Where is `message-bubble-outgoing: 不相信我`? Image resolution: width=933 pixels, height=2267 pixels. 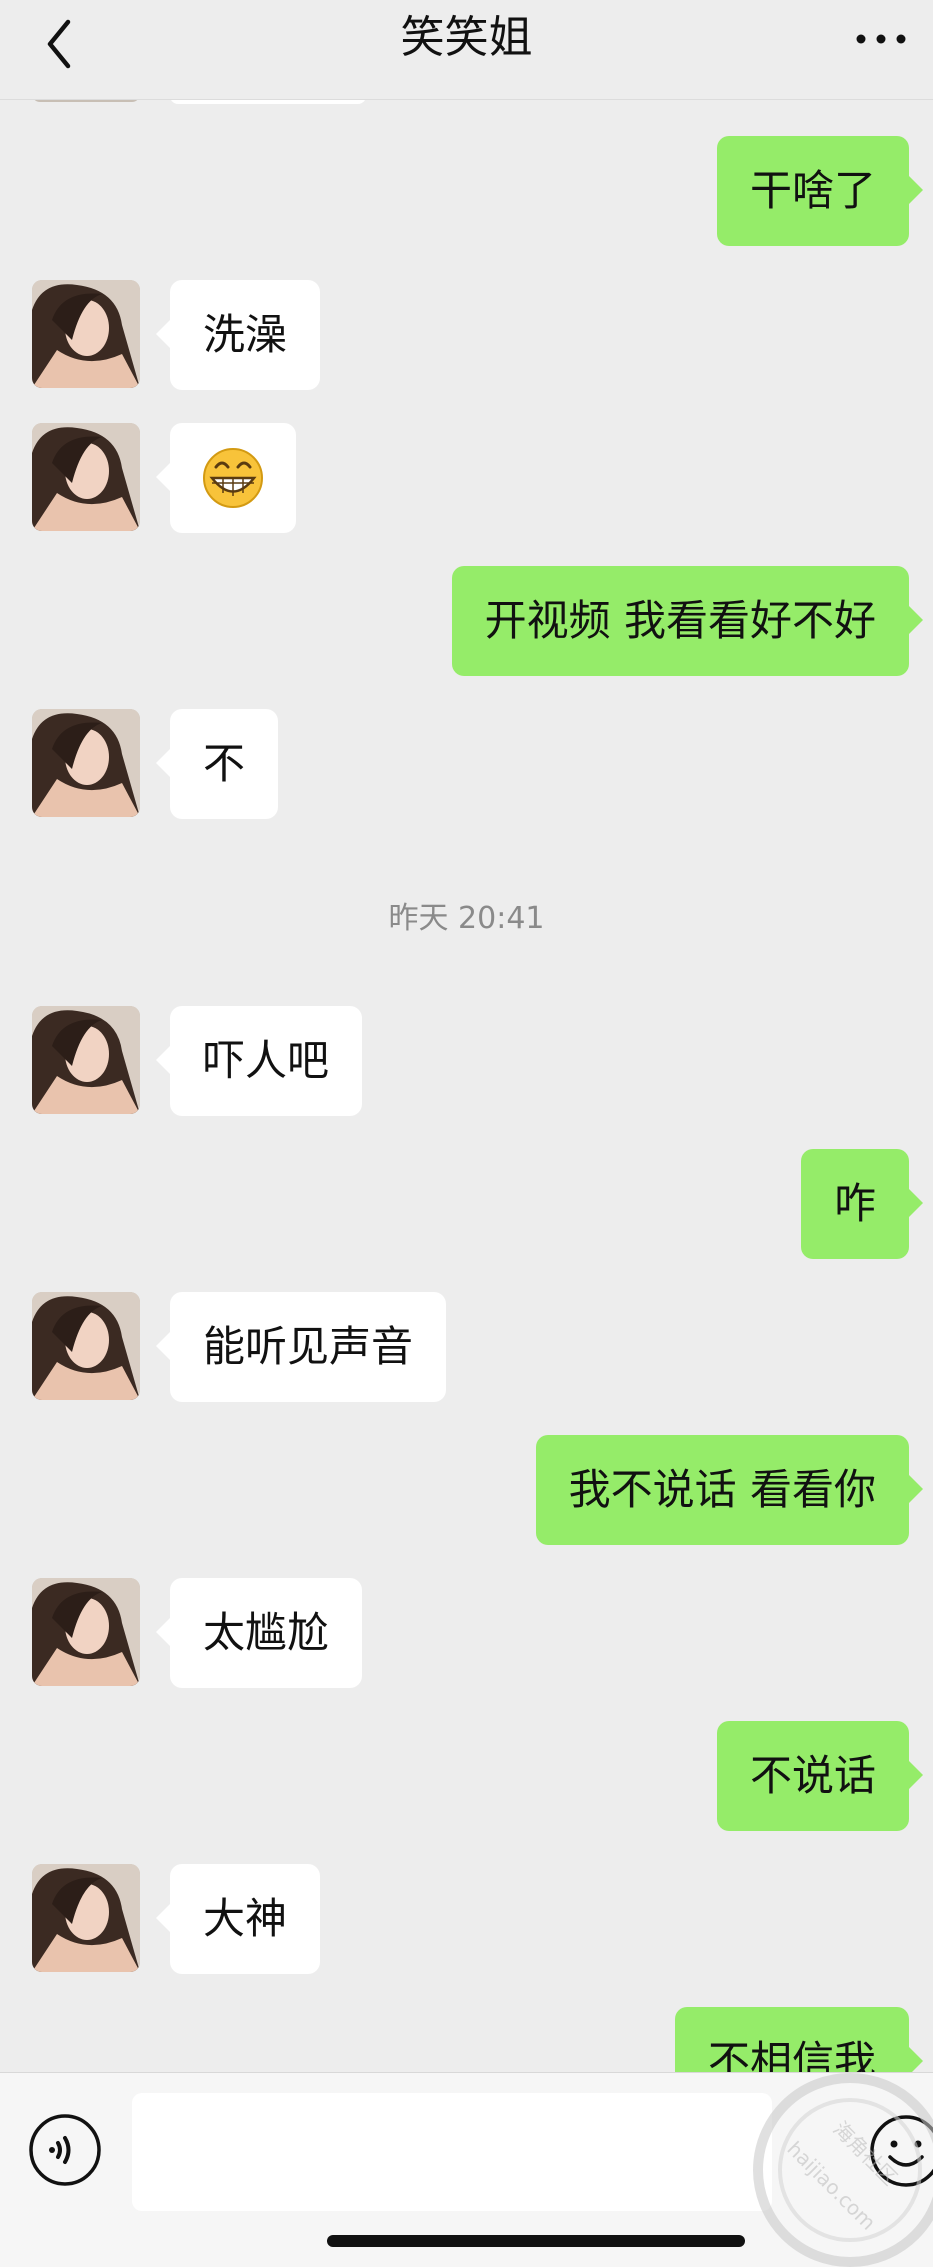 message-bubble-outgoing: 不相信我 is located at coordinates (799, 2039).